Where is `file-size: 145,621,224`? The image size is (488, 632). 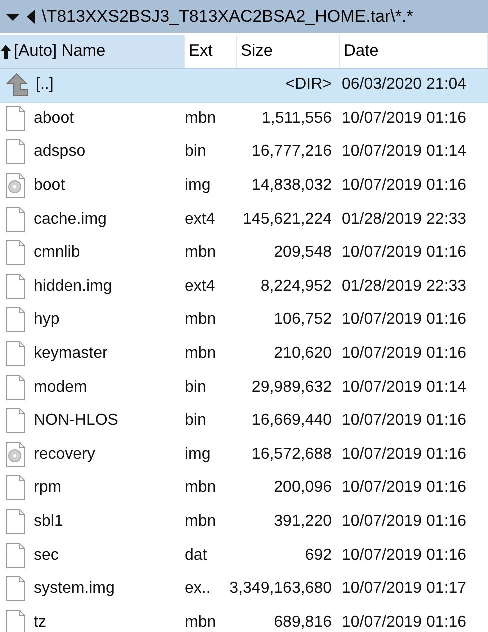
file-size: 145,621,224 is located at coordinates (288, 219).